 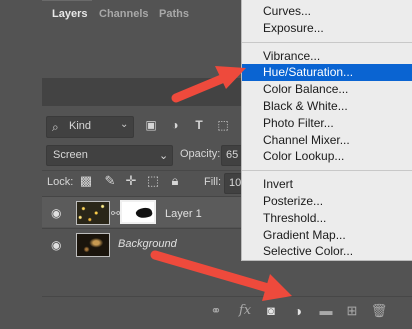 I want to click on image-filter-icon: ▣, so click(x=151, y=125).